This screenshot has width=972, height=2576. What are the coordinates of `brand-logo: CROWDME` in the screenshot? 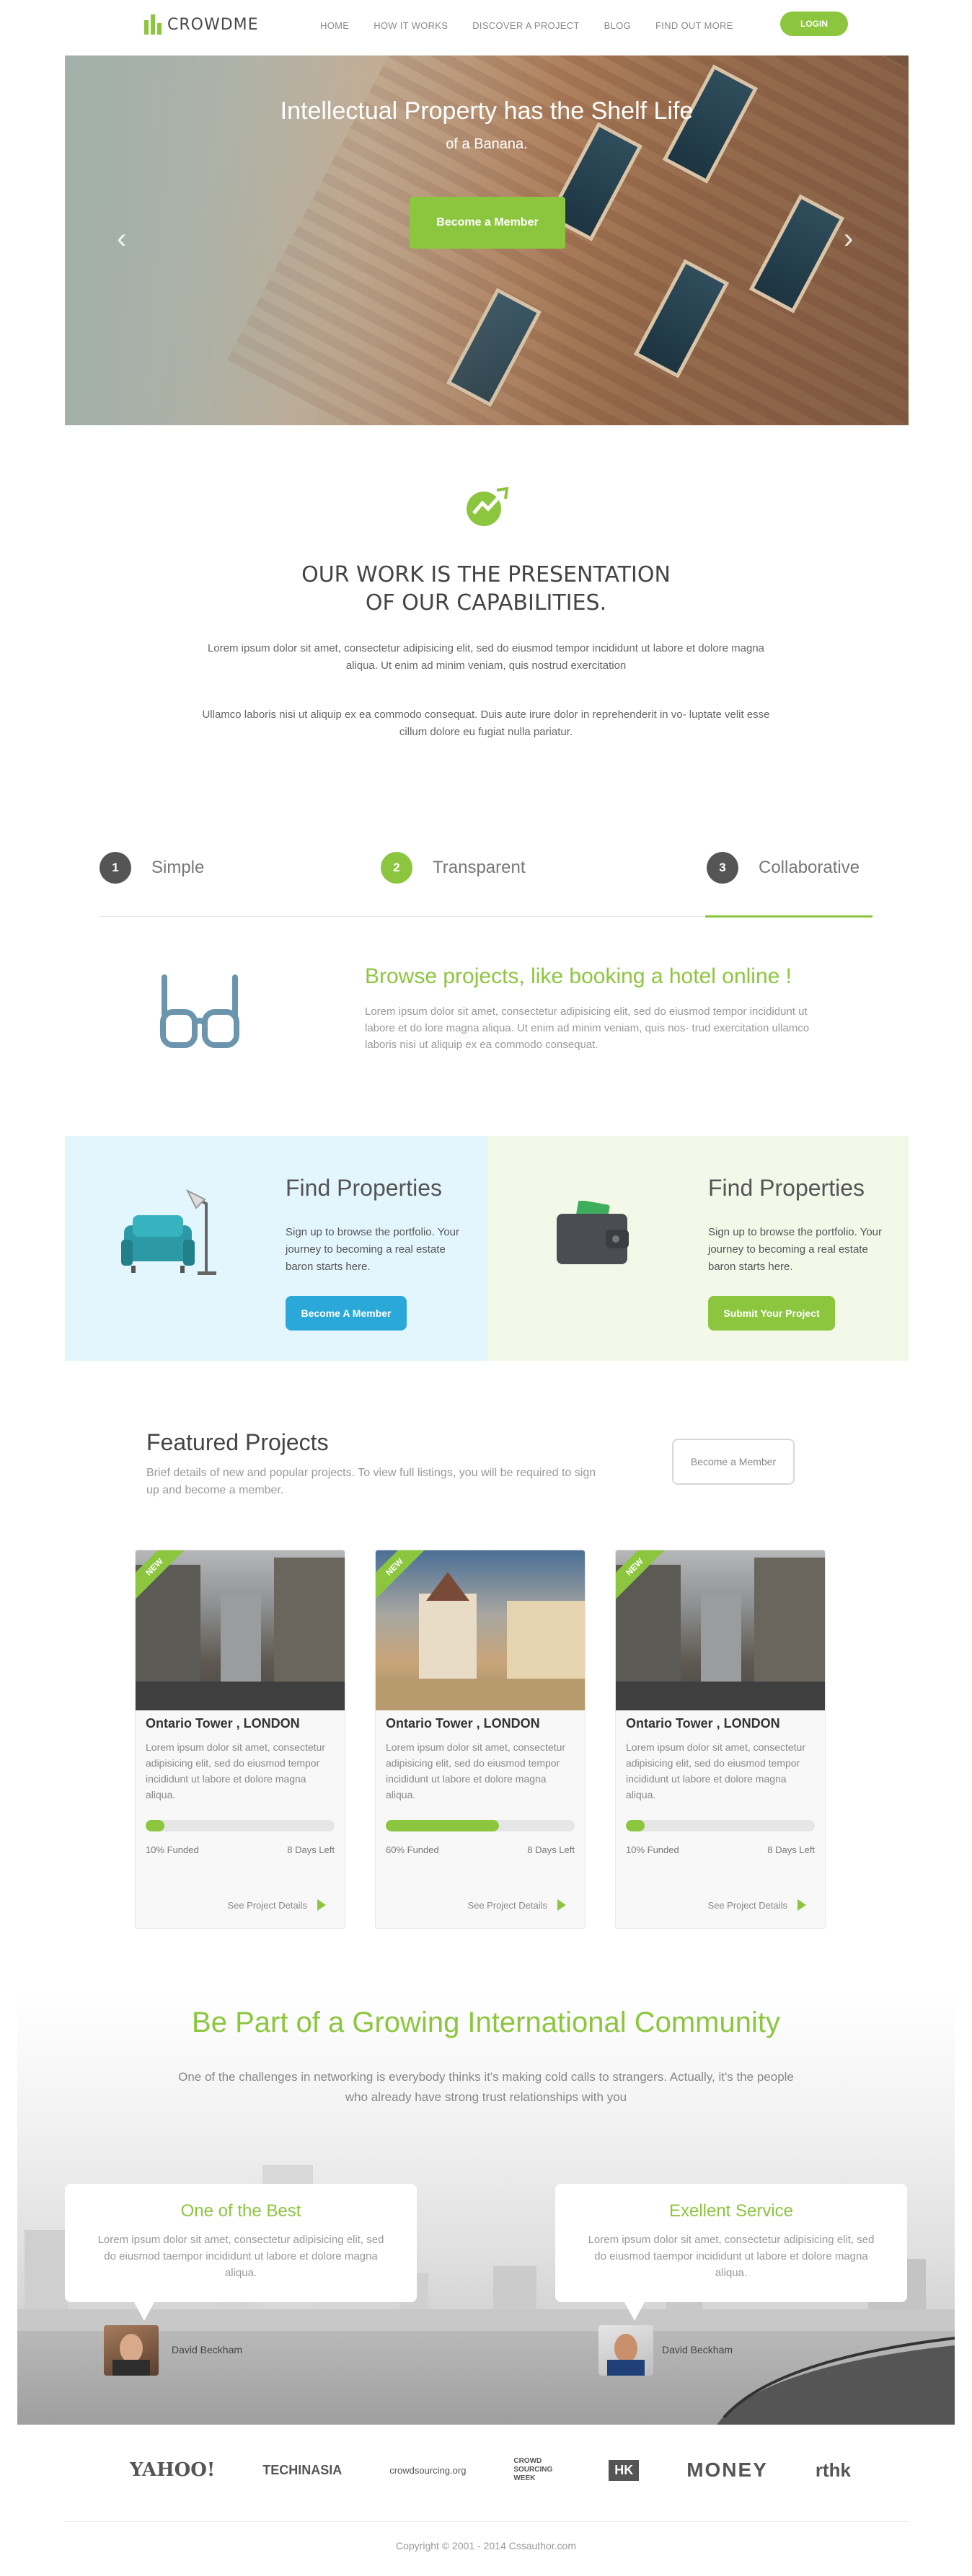 It's located at (201, 25).